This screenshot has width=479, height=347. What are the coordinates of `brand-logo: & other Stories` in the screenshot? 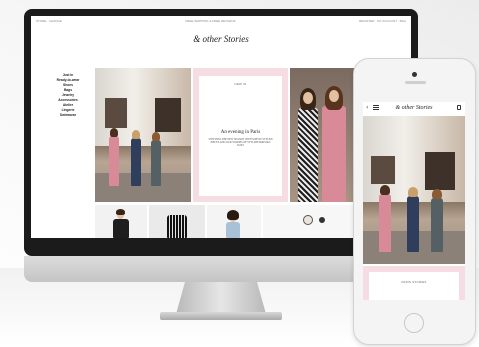 It's located at (221, 39).